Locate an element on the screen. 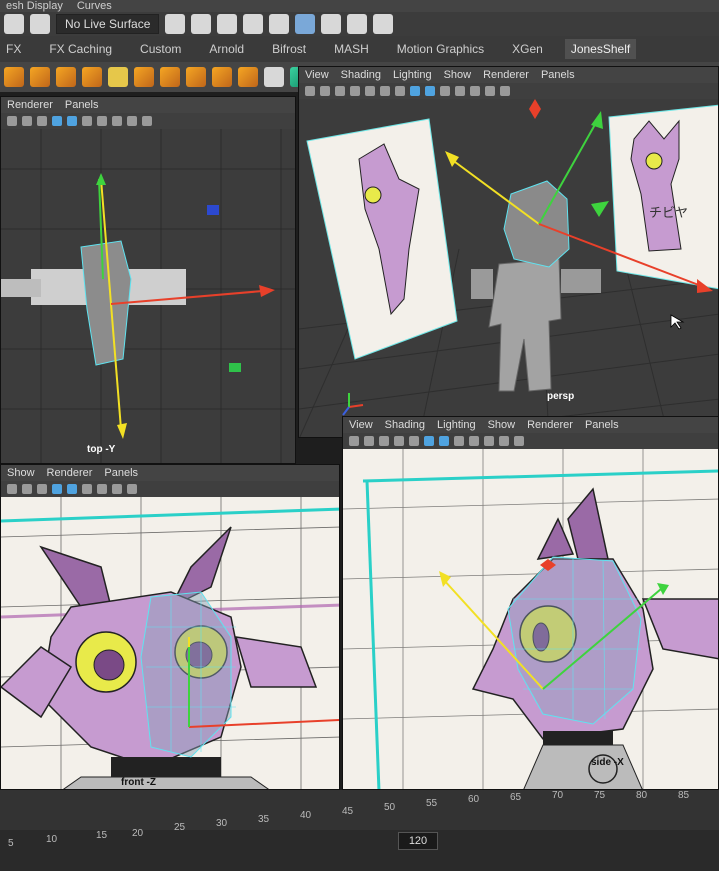 Image resolution: width=719 pixels, height=871 pixels. current-frame-field: 120 is located at coordinates (418, 841).